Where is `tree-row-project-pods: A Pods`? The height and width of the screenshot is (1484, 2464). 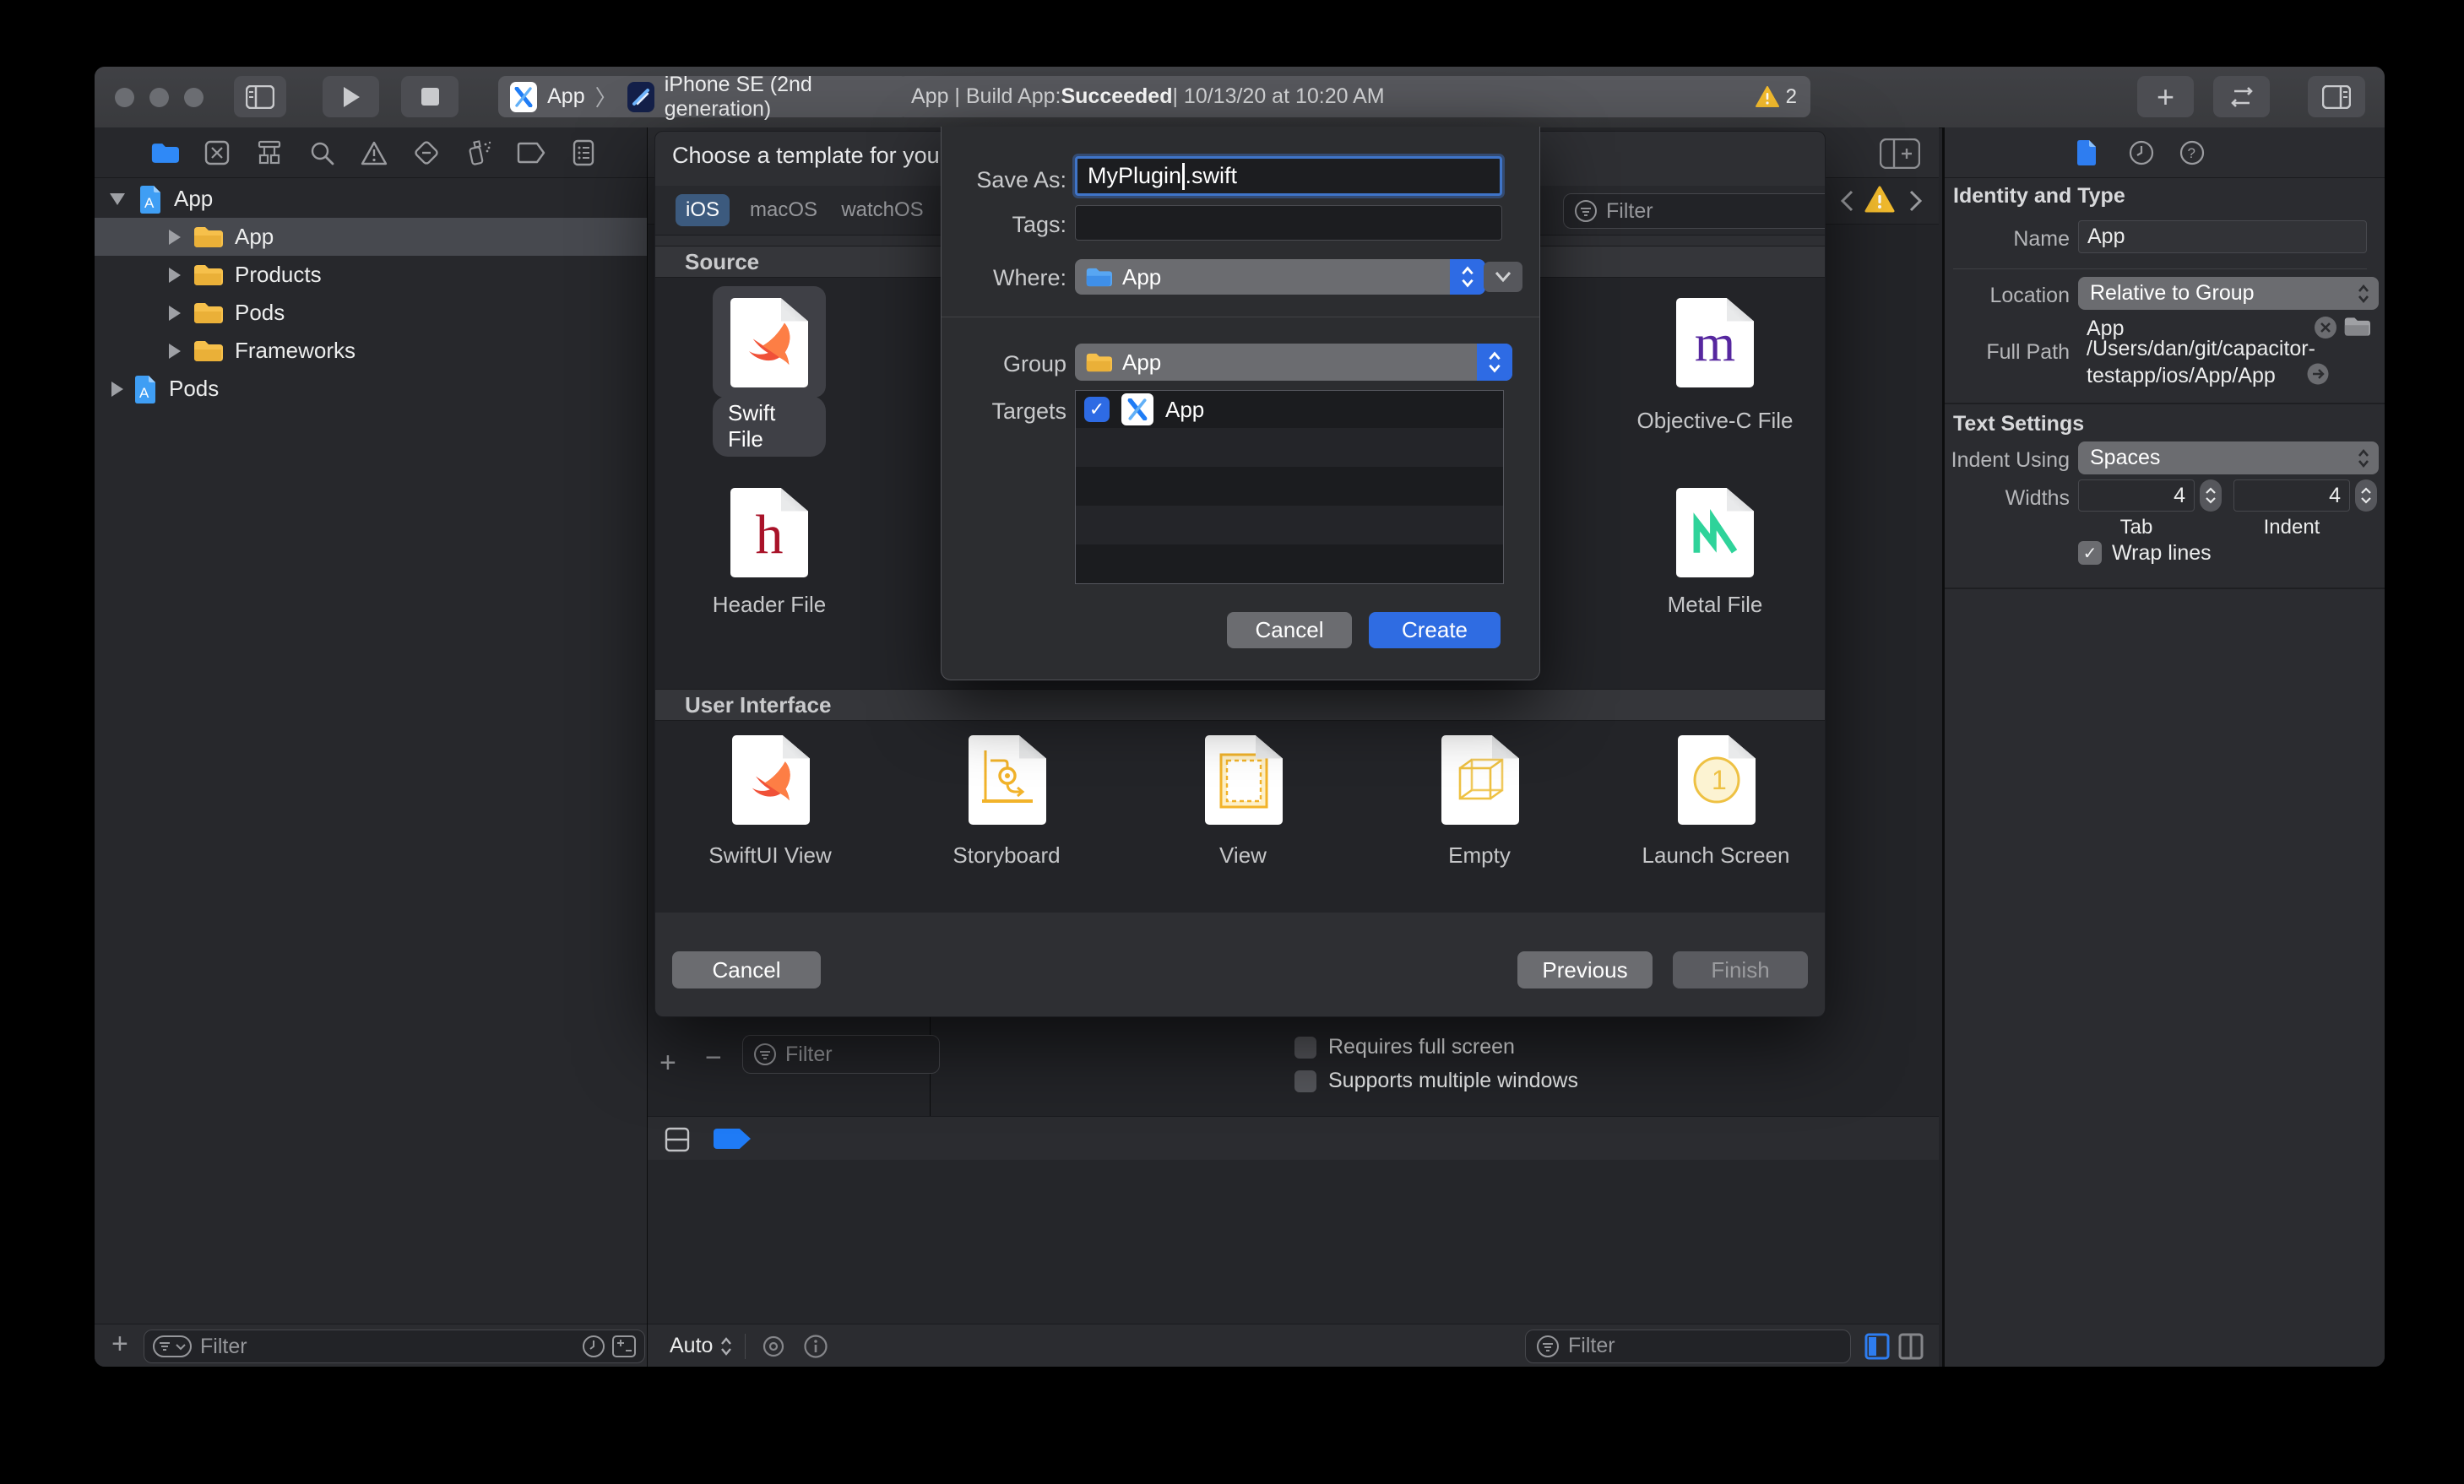
tree-row-project-pods: A Pods is located at coordinates (371, 389).